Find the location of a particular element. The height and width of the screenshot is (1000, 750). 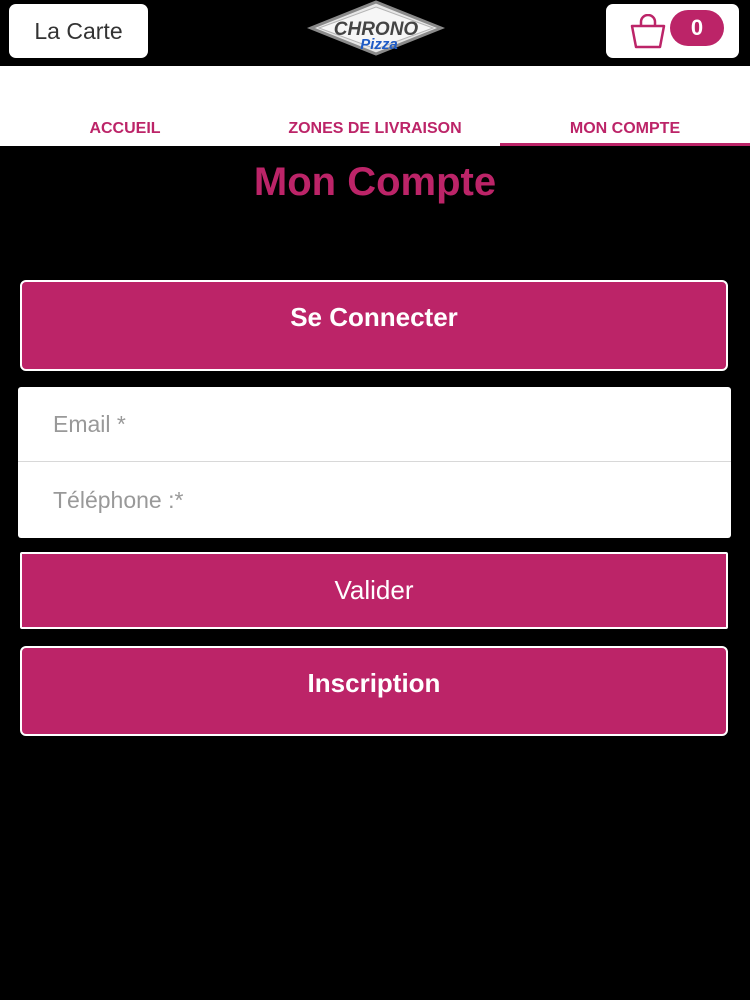

menu-button-label: La Carte is located at coordinates (78, 30).